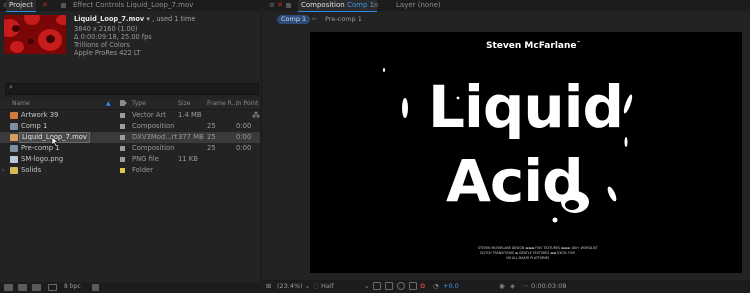 The height and width of the screenshot is (293, 750). Describe the element at coordinates (95, 287) in the screenshot. I see `trash-icon` at that location.